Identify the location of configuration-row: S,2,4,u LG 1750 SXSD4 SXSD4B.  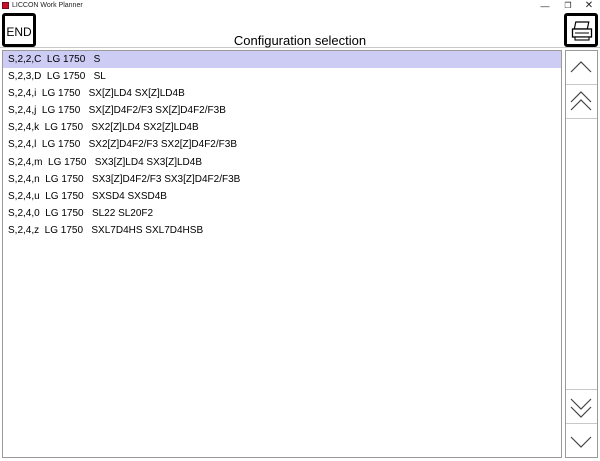
(282, 196).